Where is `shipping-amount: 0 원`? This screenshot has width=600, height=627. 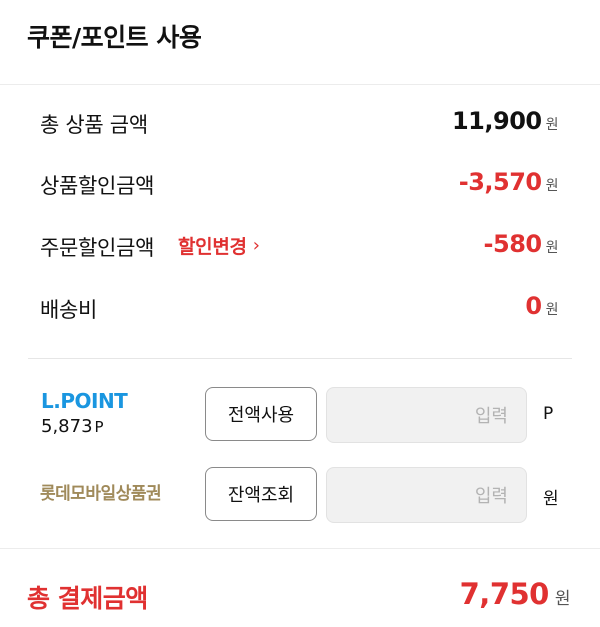 shipping-amount: 0 원 is located at coordinates (541, 306).